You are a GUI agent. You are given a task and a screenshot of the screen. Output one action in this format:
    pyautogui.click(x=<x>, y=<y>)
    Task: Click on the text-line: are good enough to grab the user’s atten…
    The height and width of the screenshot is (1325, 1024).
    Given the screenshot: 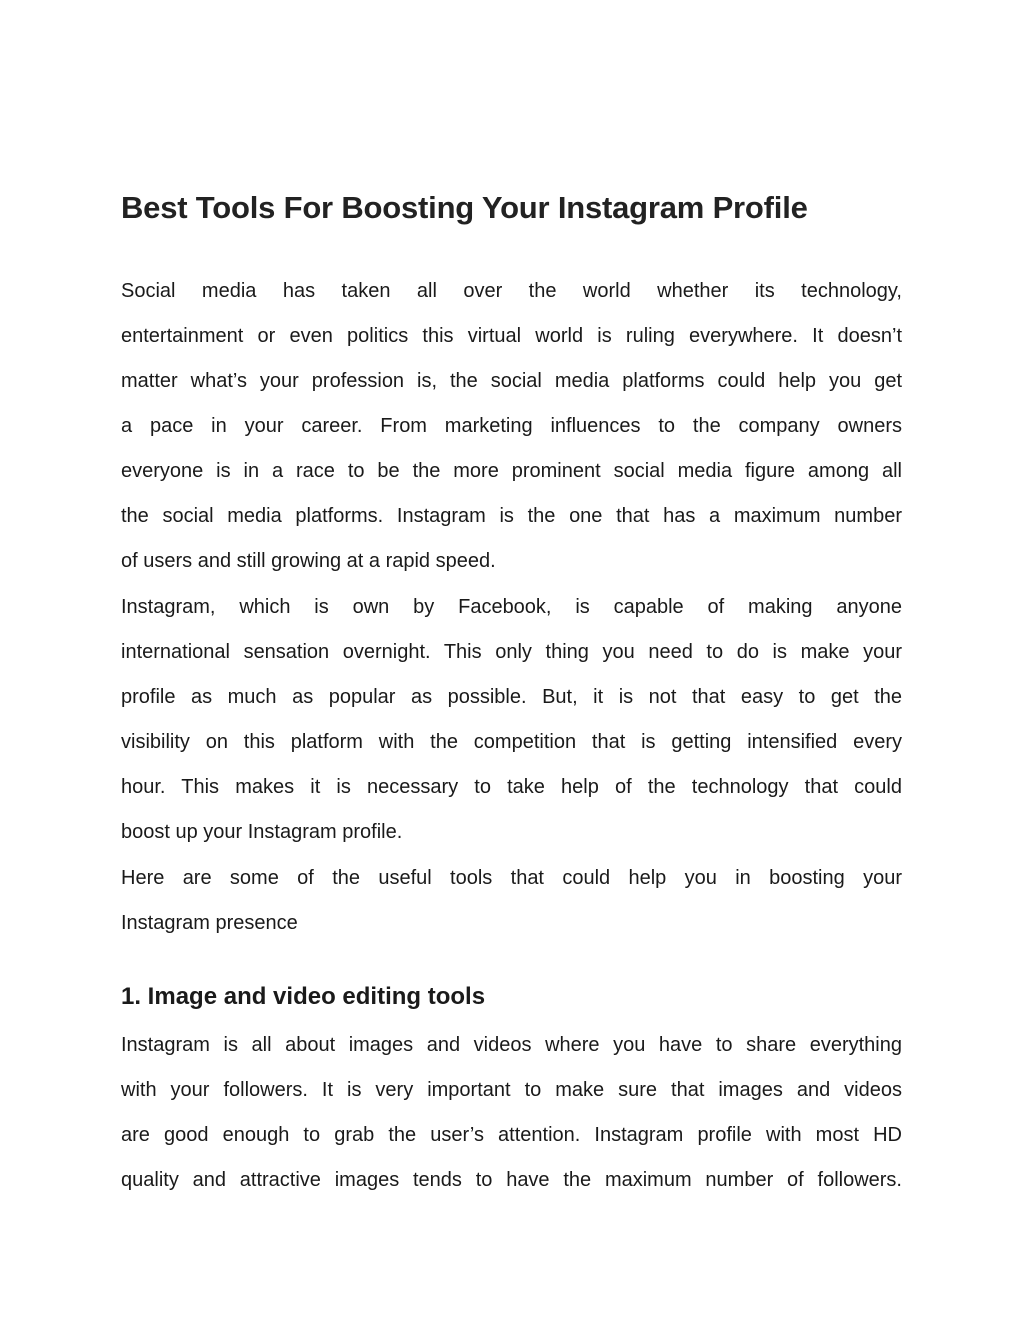 What is the action you would take?
    pyautogui.click(x=511, y=1135)
    